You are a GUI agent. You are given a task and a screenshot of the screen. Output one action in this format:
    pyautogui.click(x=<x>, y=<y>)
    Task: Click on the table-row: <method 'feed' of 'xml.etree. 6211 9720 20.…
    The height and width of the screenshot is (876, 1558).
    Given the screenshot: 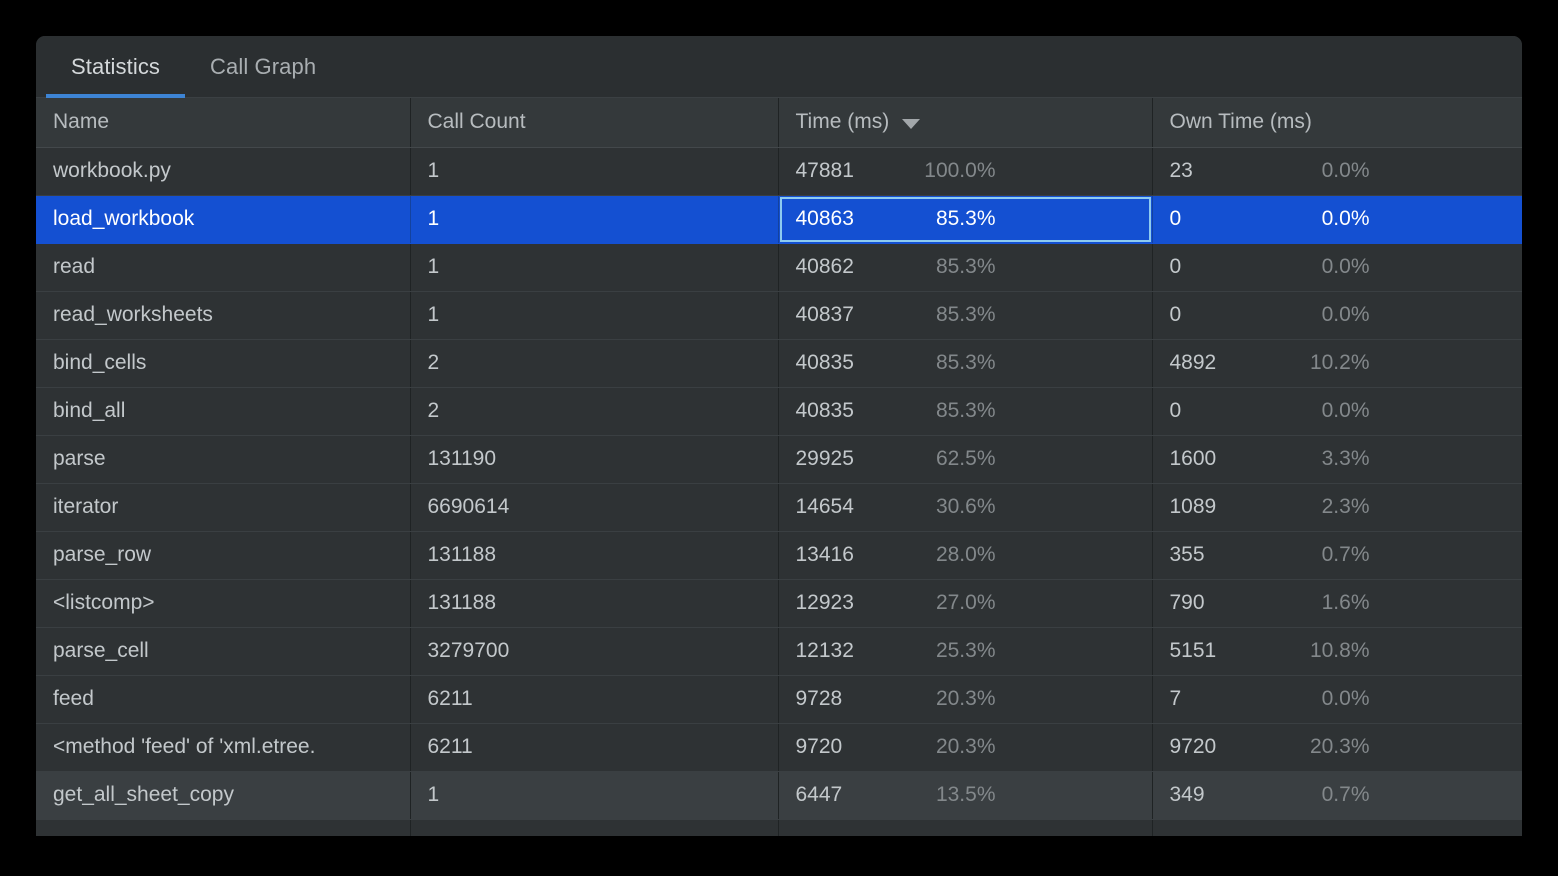 What is the action you would take?
    pyautogui.click(x=779, y=747)
    